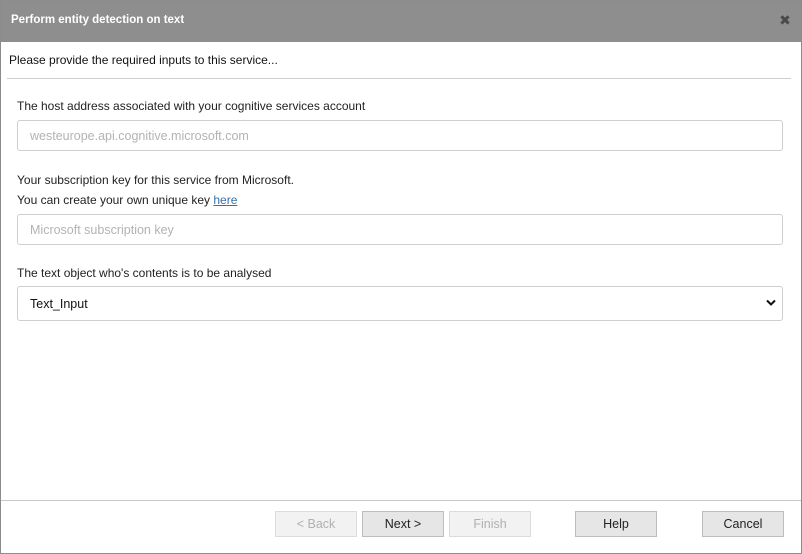 The width and height of the screenshot is (802, 554). What do you see at coordinates (400, 135) in the screenshot?
I see `host-address-input` at bounding box center [400, 135].